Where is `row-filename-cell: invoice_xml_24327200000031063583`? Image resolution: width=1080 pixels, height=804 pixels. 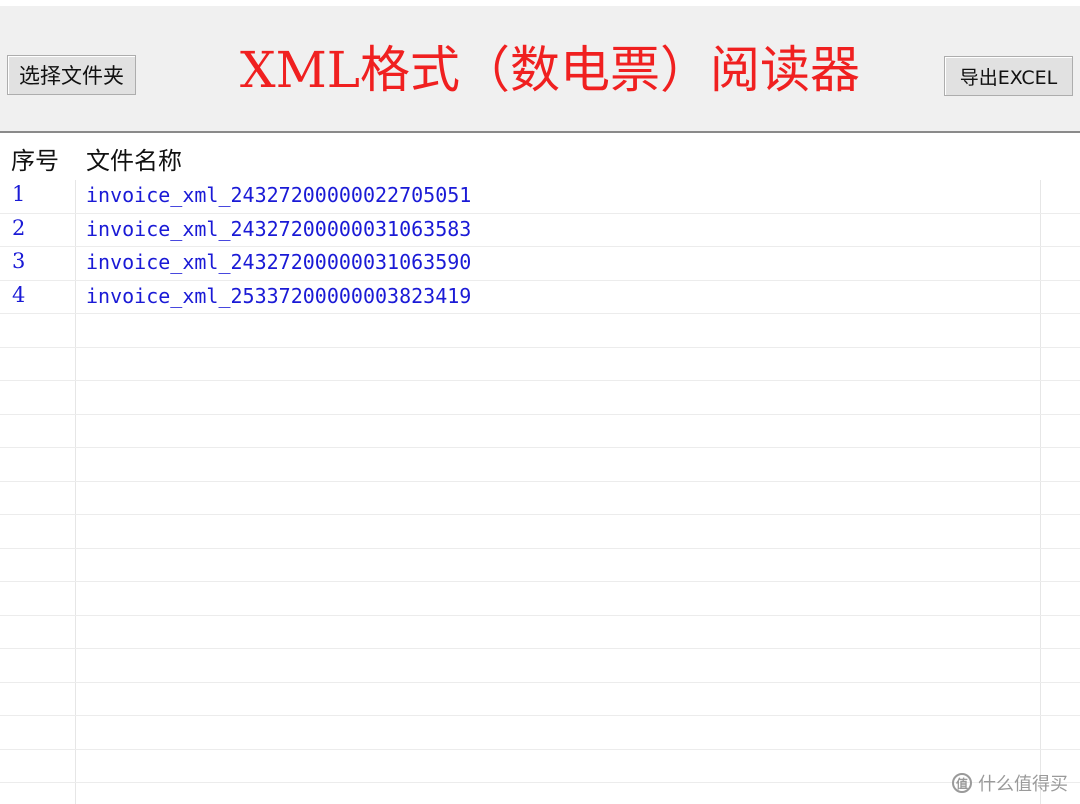 row-filename-cell: invoice_xml_24327200000031063583 is located at coordinates (279, 229).